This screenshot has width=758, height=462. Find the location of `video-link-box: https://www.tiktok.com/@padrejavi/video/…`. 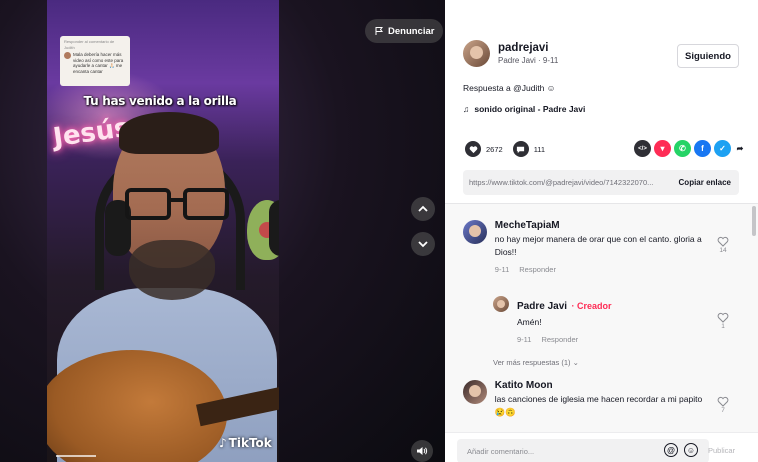

video-link-box: https://www.tiktok.com/@padrejavi/video/… is located at coordinates (601, 182).